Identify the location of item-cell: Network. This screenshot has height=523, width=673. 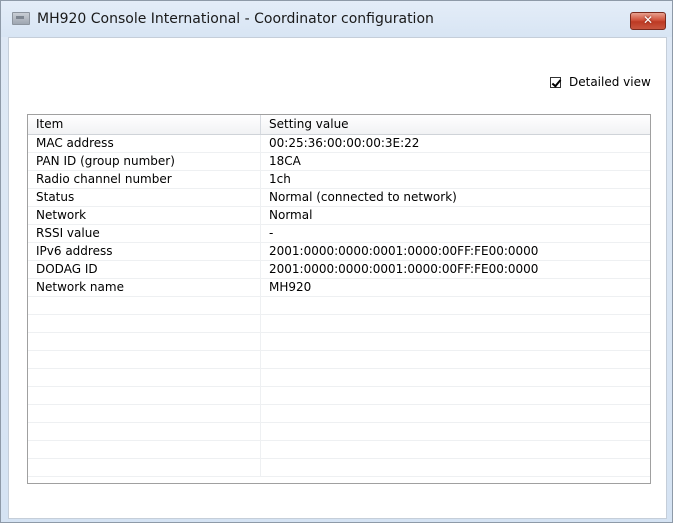
(144, 215).